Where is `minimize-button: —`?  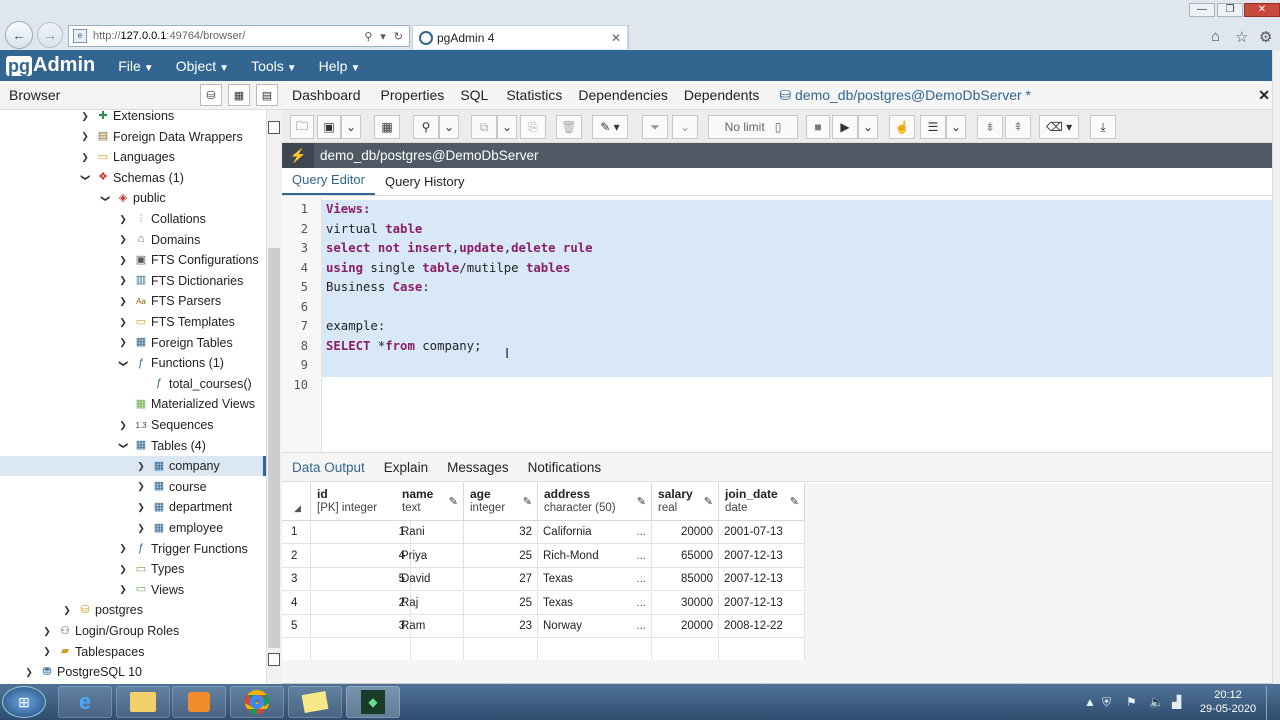
minimize-button: — is located at coordinates (1202, 10).